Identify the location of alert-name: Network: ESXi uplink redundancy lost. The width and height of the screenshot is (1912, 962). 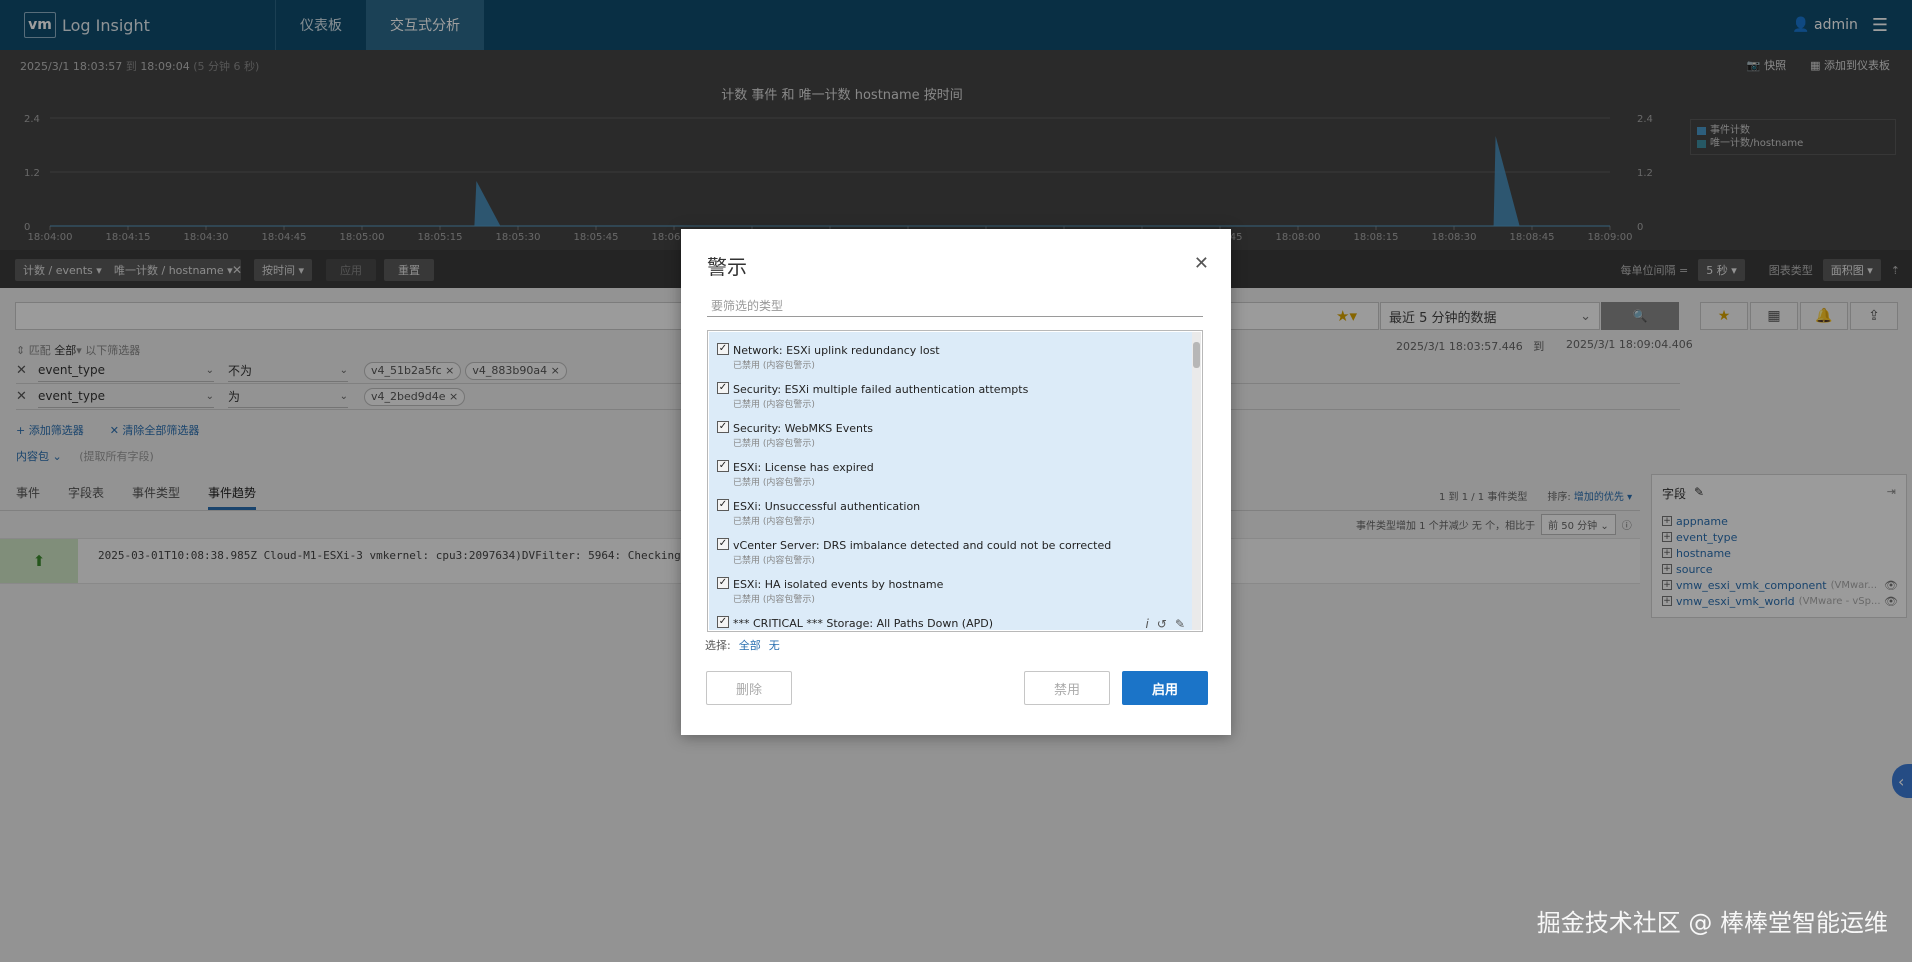
(836, 350).